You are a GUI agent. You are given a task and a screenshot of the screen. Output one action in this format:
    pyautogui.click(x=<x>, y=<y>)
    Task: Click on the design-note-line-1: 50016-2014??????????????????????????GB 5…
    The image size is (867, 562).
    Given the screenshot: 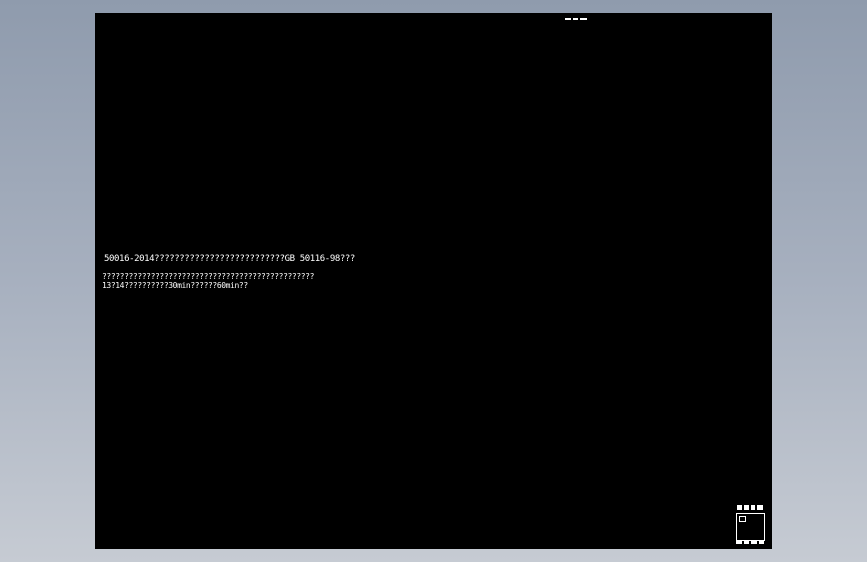 What is the action you would take?
    pyautogui.click(x=229, y=259)
    